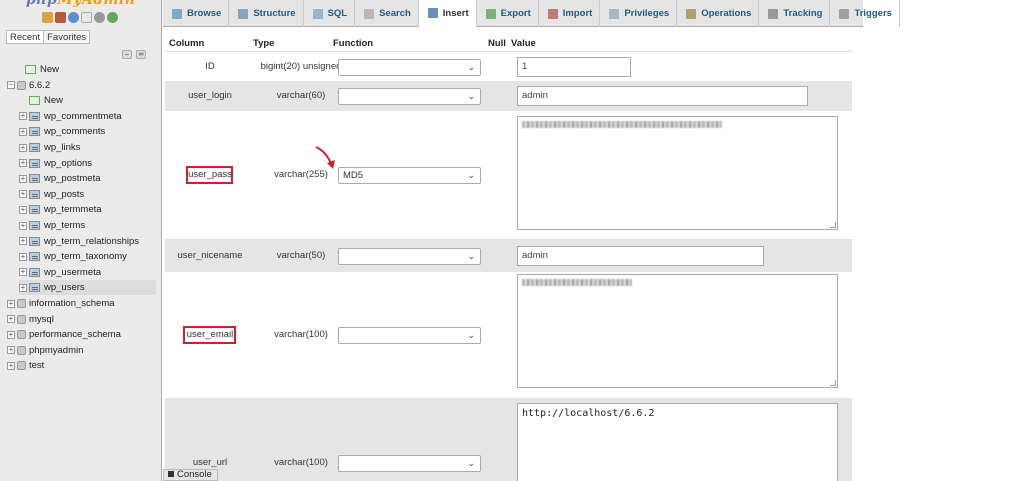  What do you see at coordinates (718, 13) in the screenshot?
I see `tab-operations: Operations` at bounding box center [718, 13].